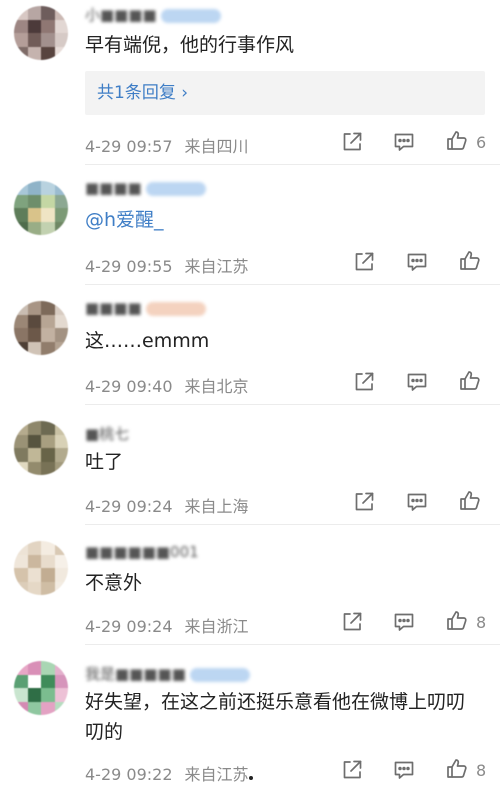 The image size is (500, 786). What do you see at coordinates (147, 341) in the screenshot?
I see `comment-text: 这……emmm` at bounding box center [147, 341].